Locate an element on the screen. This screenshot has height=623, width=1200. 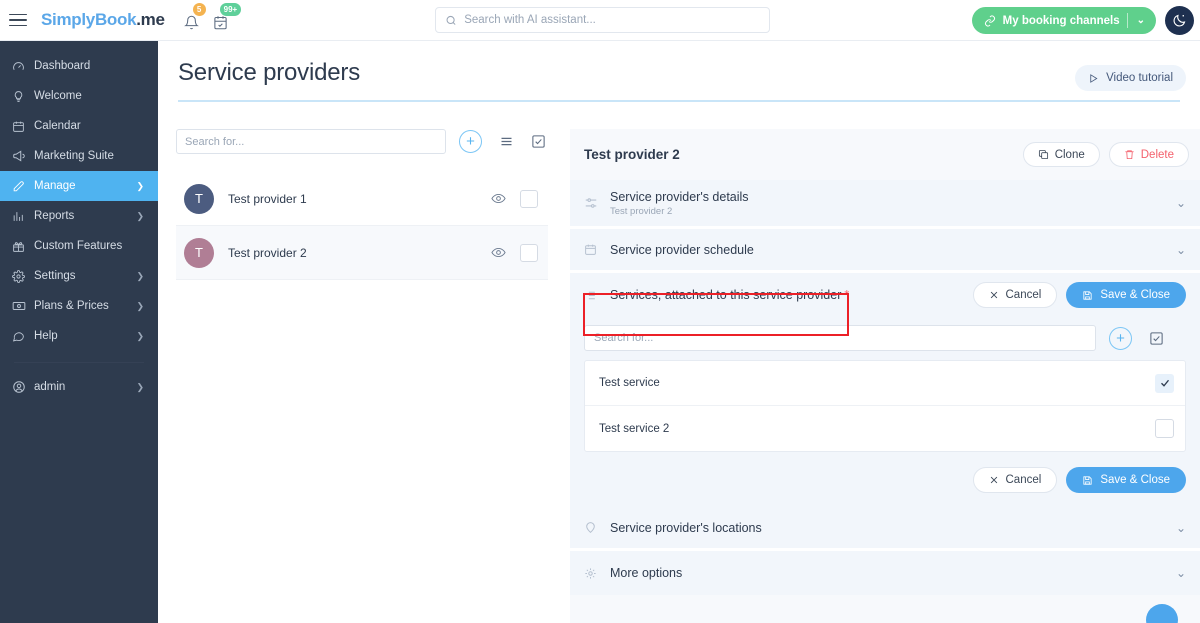
plus-icon: + is located at coordinates (470, 141).